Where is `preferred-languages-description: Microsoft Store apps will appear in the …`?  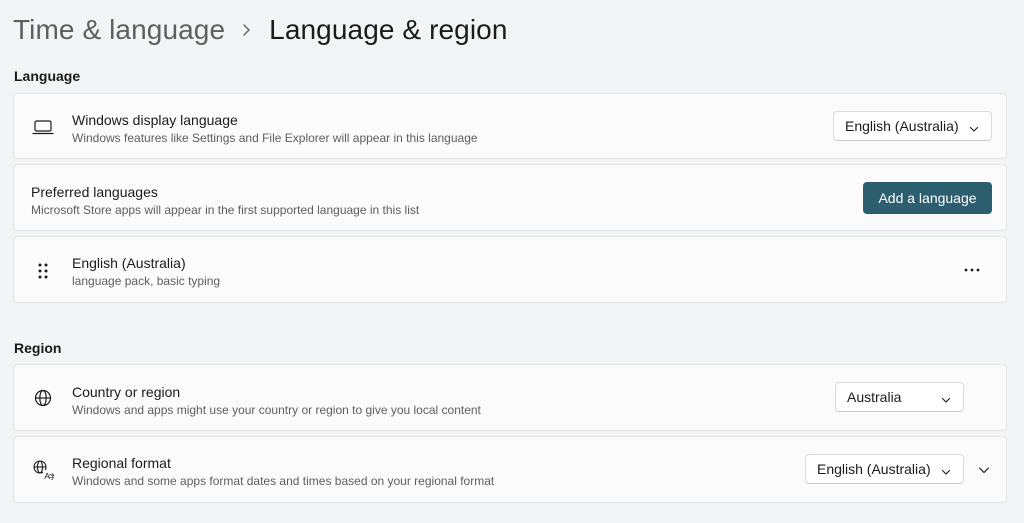
preferred-languages-description: Microsoft Store apps will appear in the … is located at coordinates (225, 210).